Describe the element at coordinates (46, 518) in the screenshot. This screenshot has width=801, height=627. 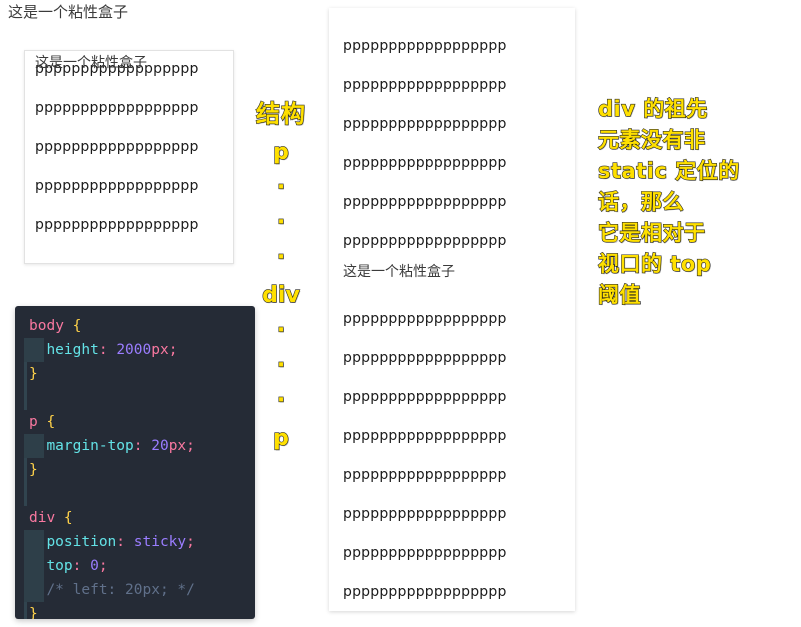
I see `code-token-sel: div` at that location.